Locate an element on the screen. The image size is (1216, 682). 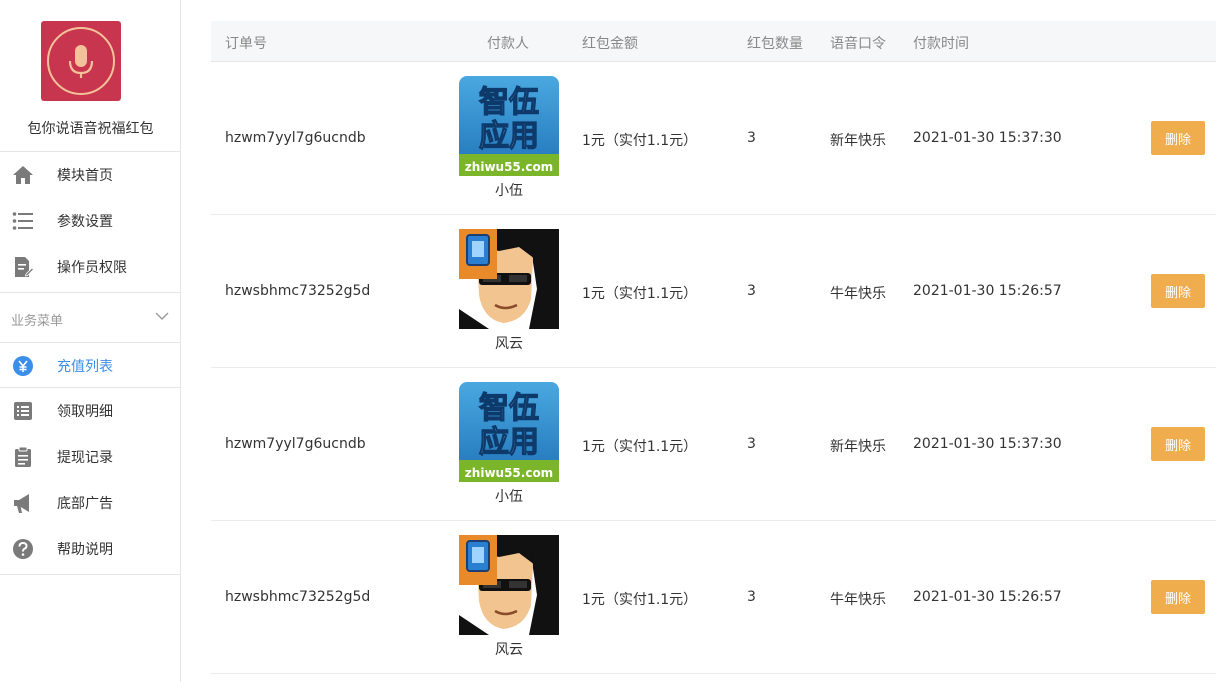
active-block: 充值列表 is located at coordinates (90, 365).